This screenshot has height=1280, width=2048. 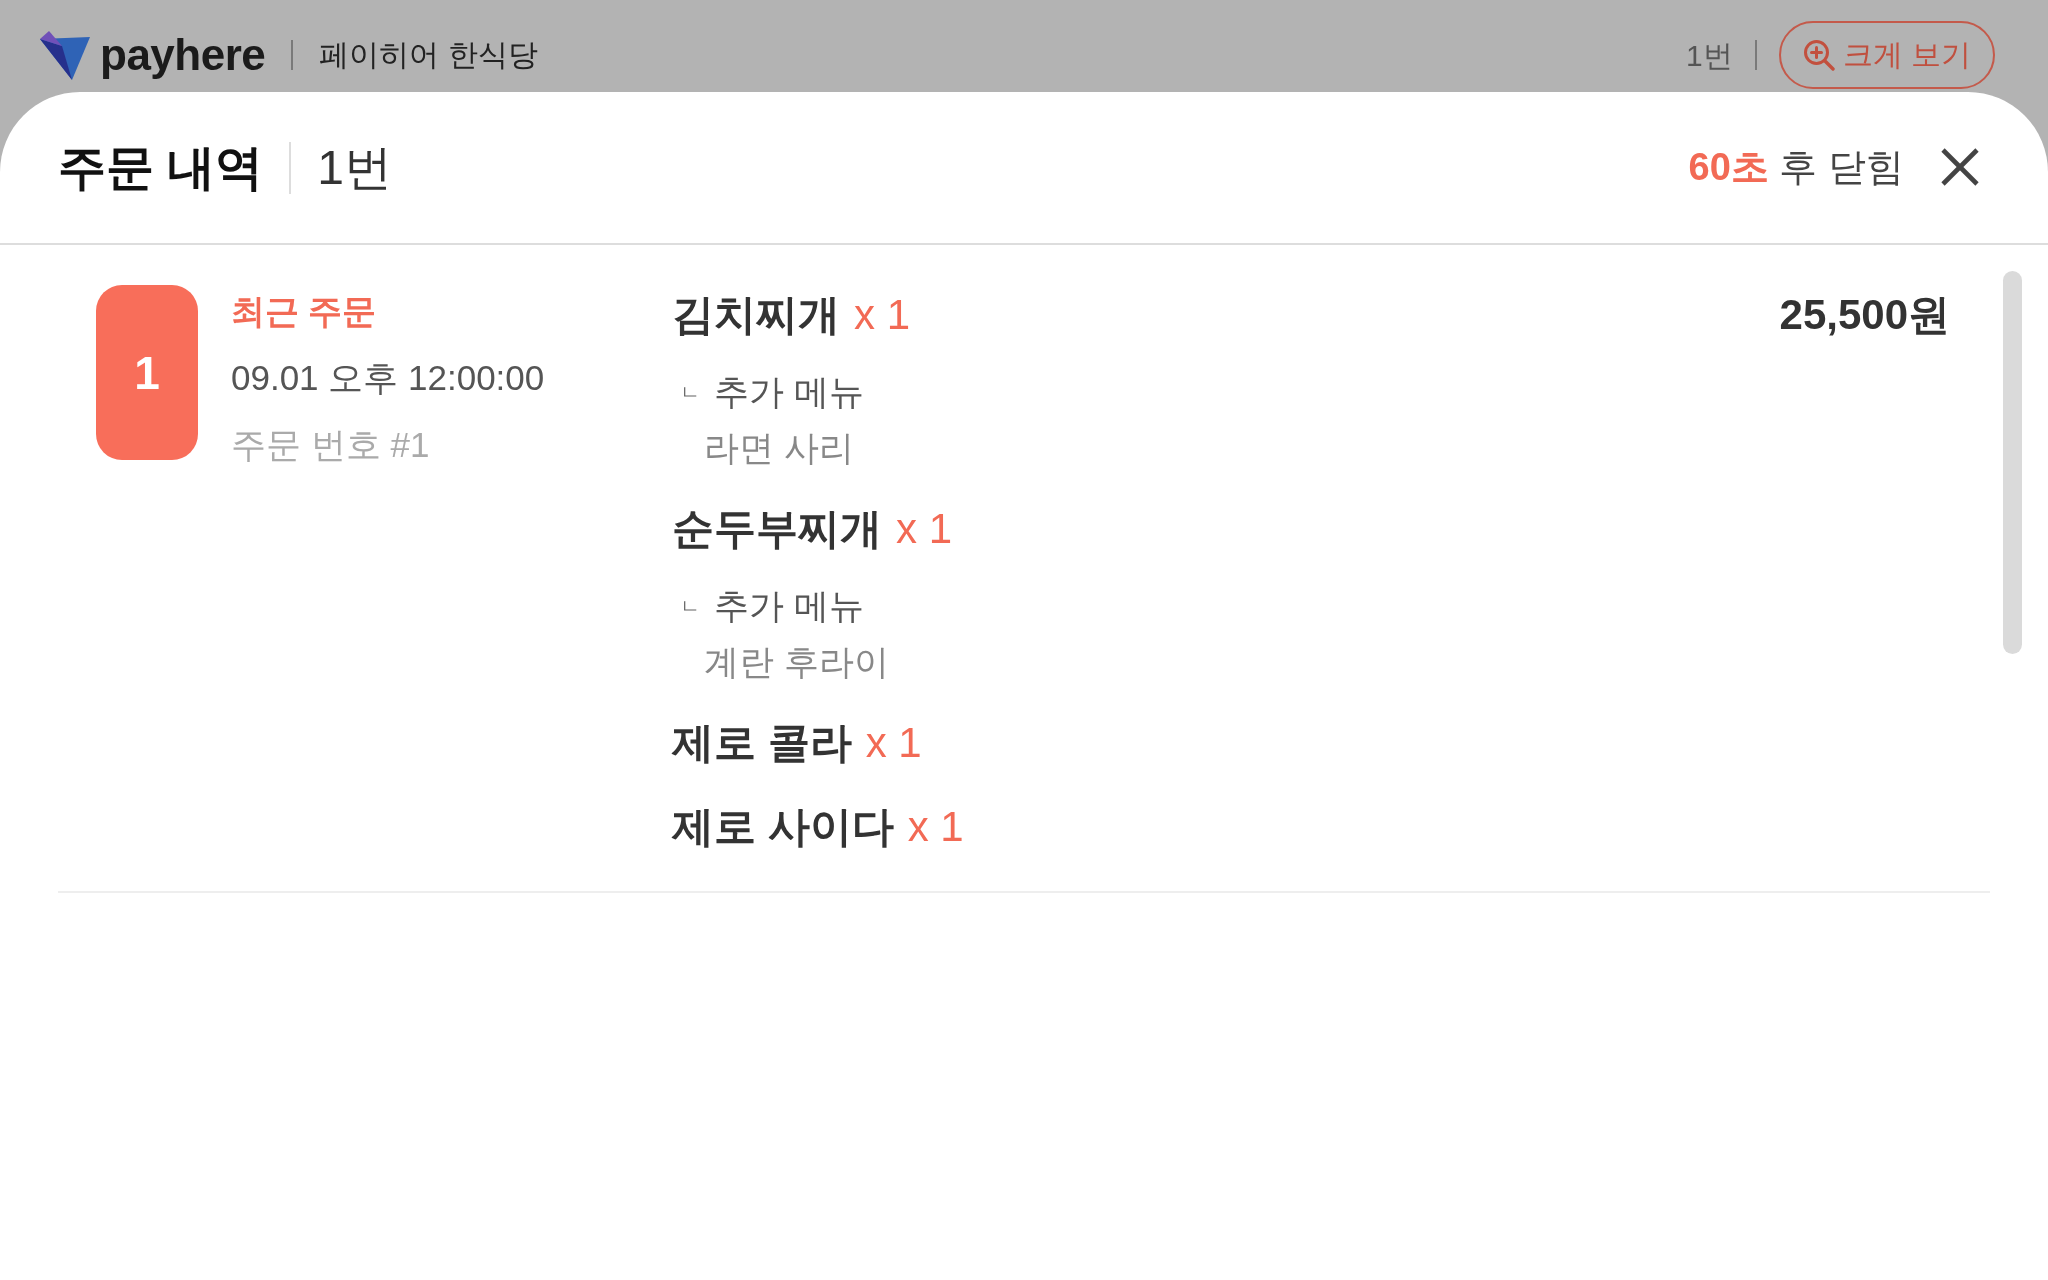 I want to click on menu-item-name: 제로 사이다, so click(x=783, y=827).